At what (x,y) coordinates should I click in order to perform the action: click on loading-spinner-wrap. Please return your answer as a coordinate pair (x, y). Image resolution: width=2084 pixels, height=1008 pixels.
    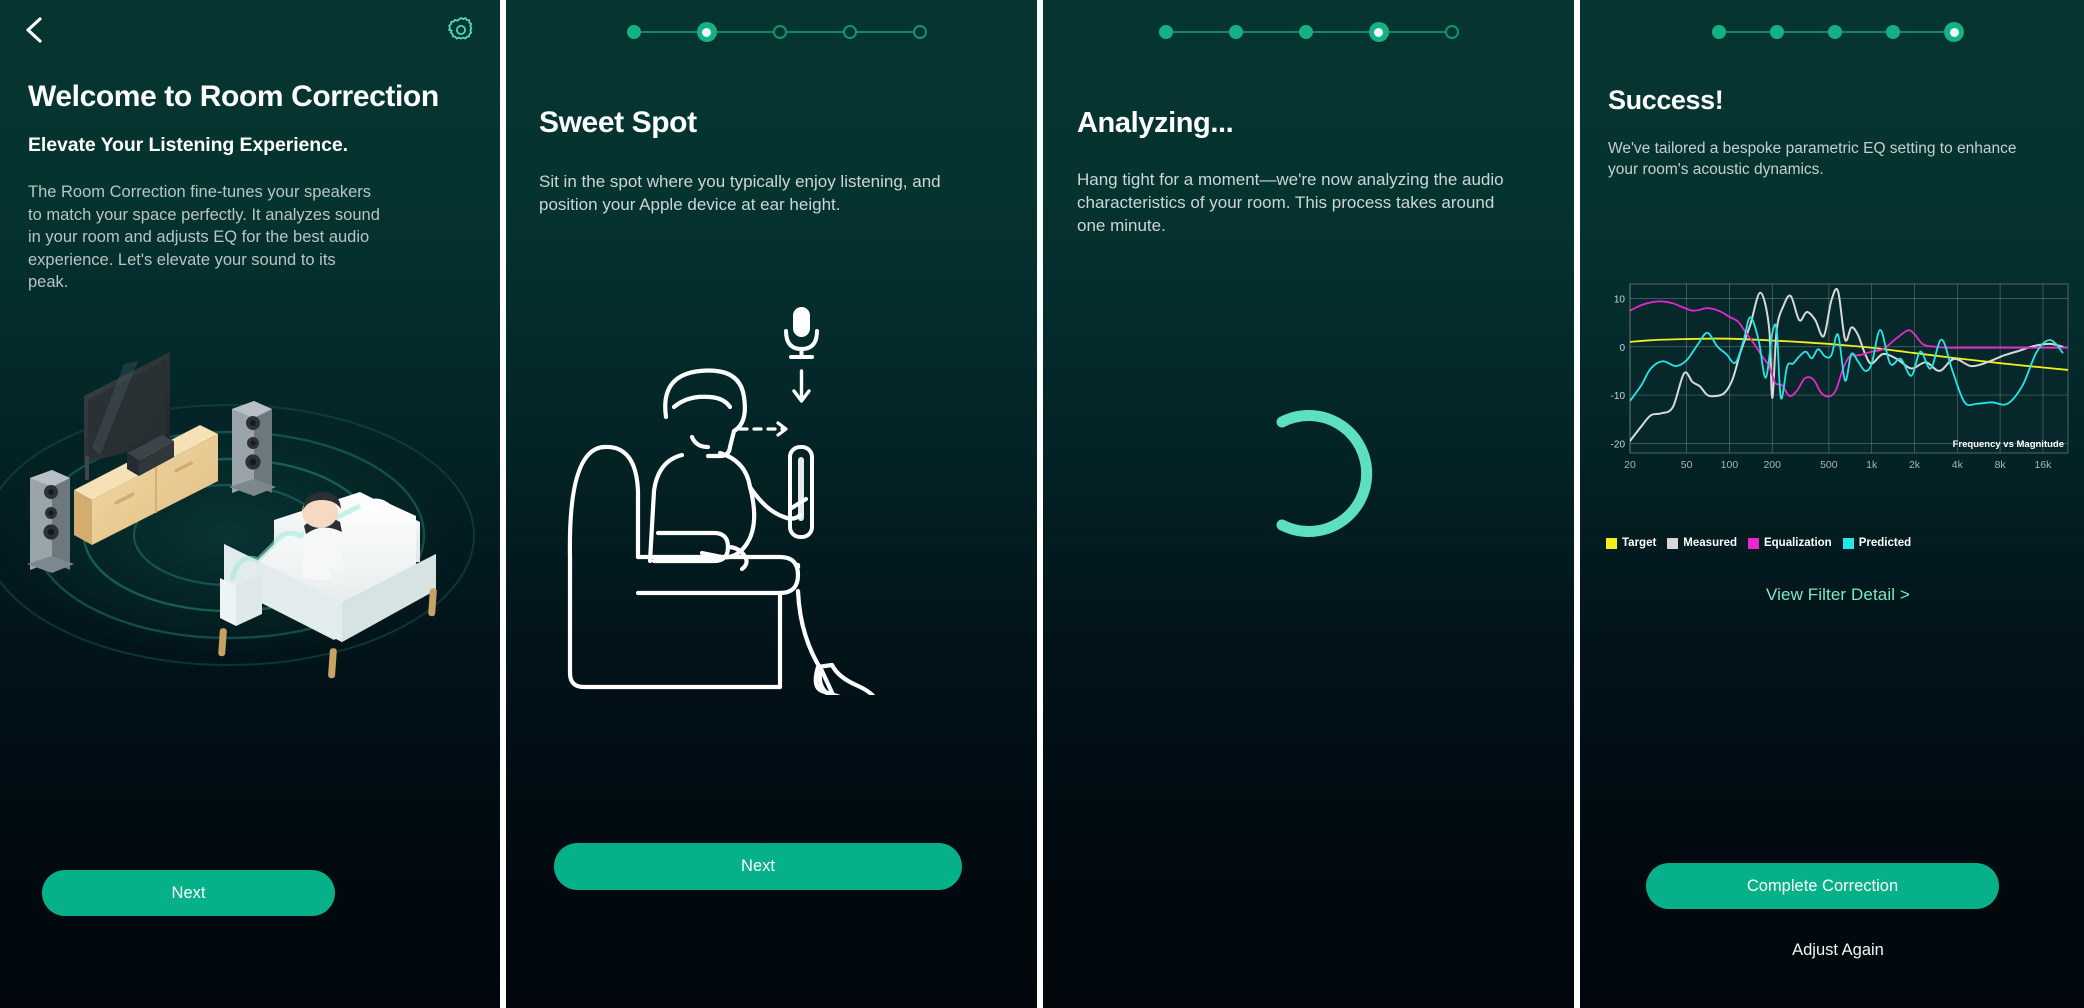
    Looking at the image, I should click on (1308, 473).